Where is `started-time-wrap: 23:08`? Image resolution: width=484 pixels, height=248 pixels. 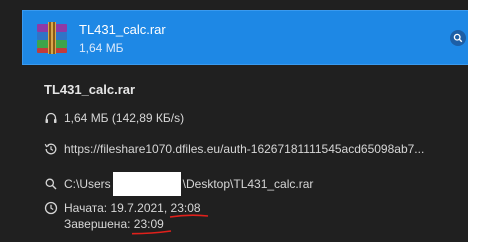 started-time-wrap: 23:08 is located at coordinates (188, 209).